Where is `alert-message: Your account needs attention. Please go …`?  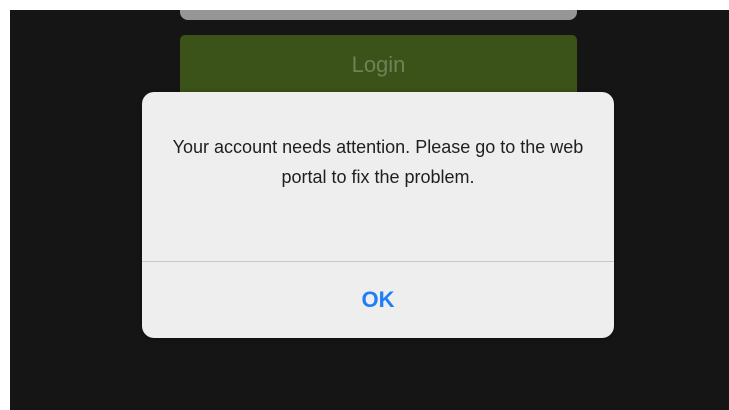
alert-message: Your account needs attention. Please go … is located at coordinates (378, 162).